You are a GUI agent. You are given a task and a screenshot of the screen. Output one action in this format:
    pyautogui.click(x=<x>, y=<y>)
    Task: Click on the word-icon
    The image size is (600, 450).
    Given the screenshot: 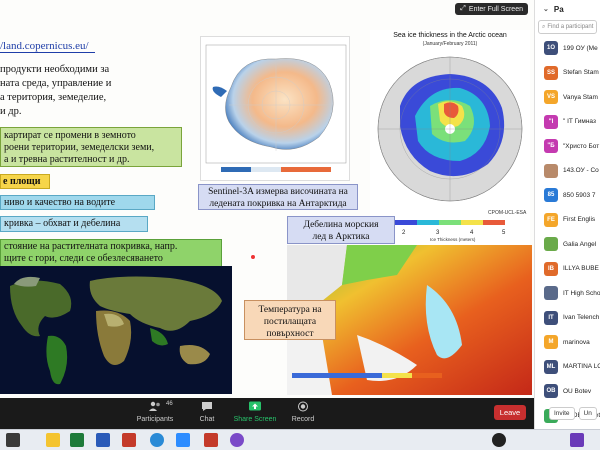 What is the action you would take?
    pyautogui.click(x=103, y=440)
    